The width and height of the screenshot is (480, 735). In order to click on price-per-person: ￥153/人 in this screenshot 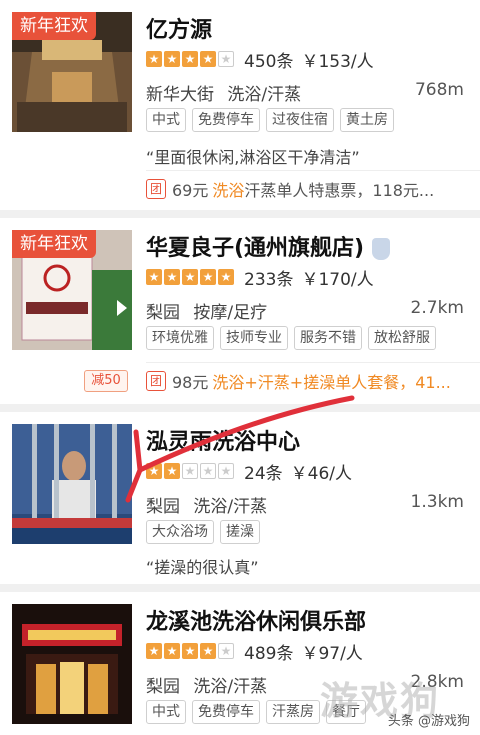, I will do `click(337, 61)`.